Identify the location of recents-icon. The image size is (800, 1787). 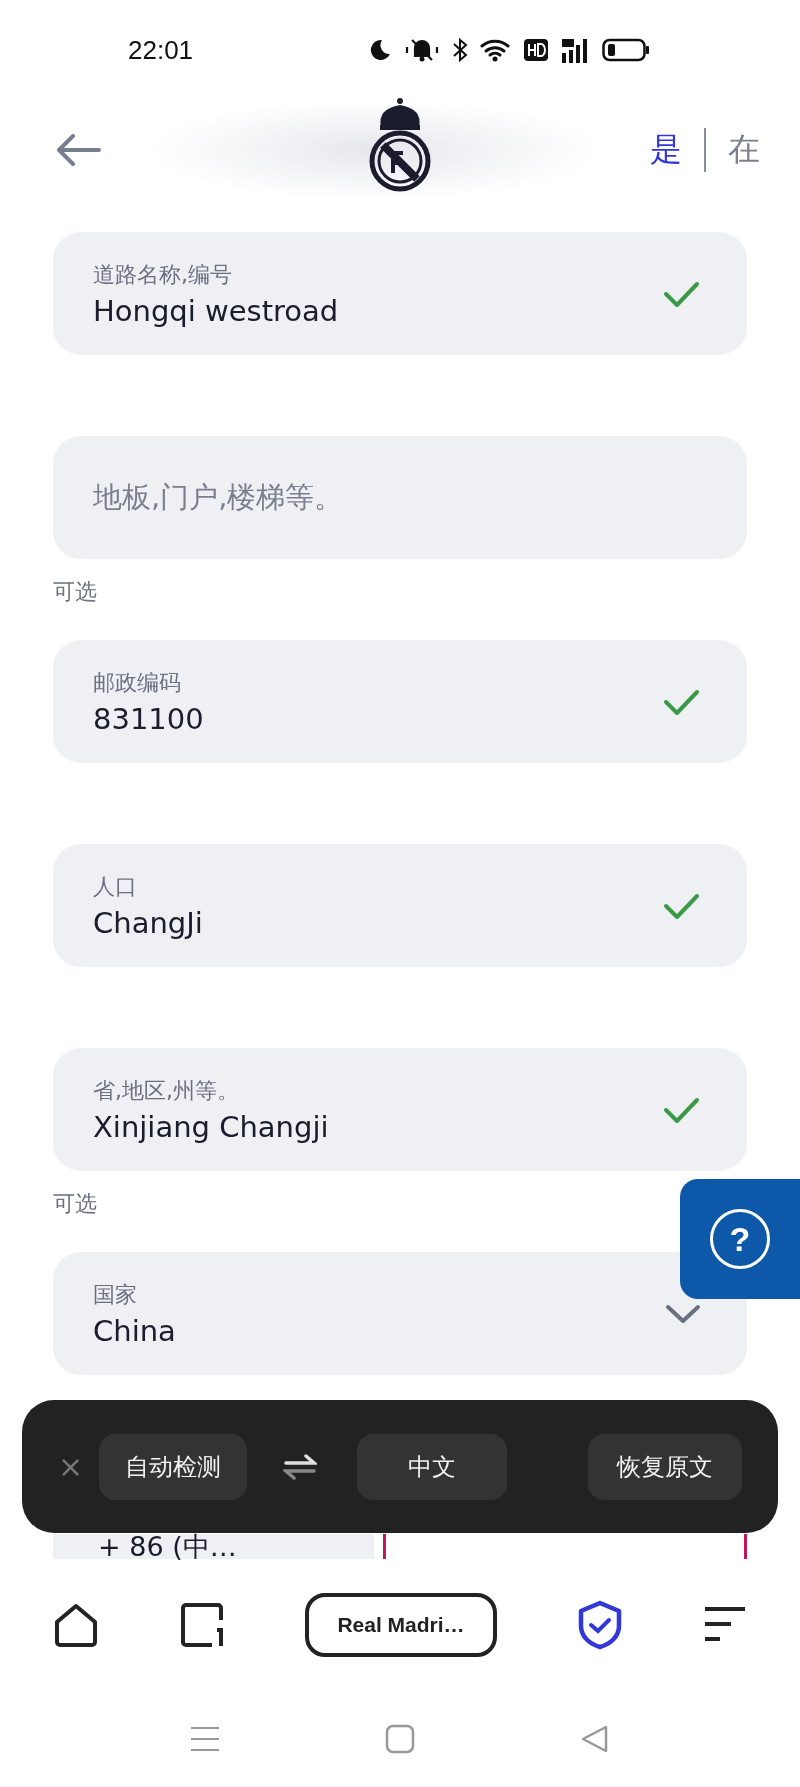
(205, 1738).